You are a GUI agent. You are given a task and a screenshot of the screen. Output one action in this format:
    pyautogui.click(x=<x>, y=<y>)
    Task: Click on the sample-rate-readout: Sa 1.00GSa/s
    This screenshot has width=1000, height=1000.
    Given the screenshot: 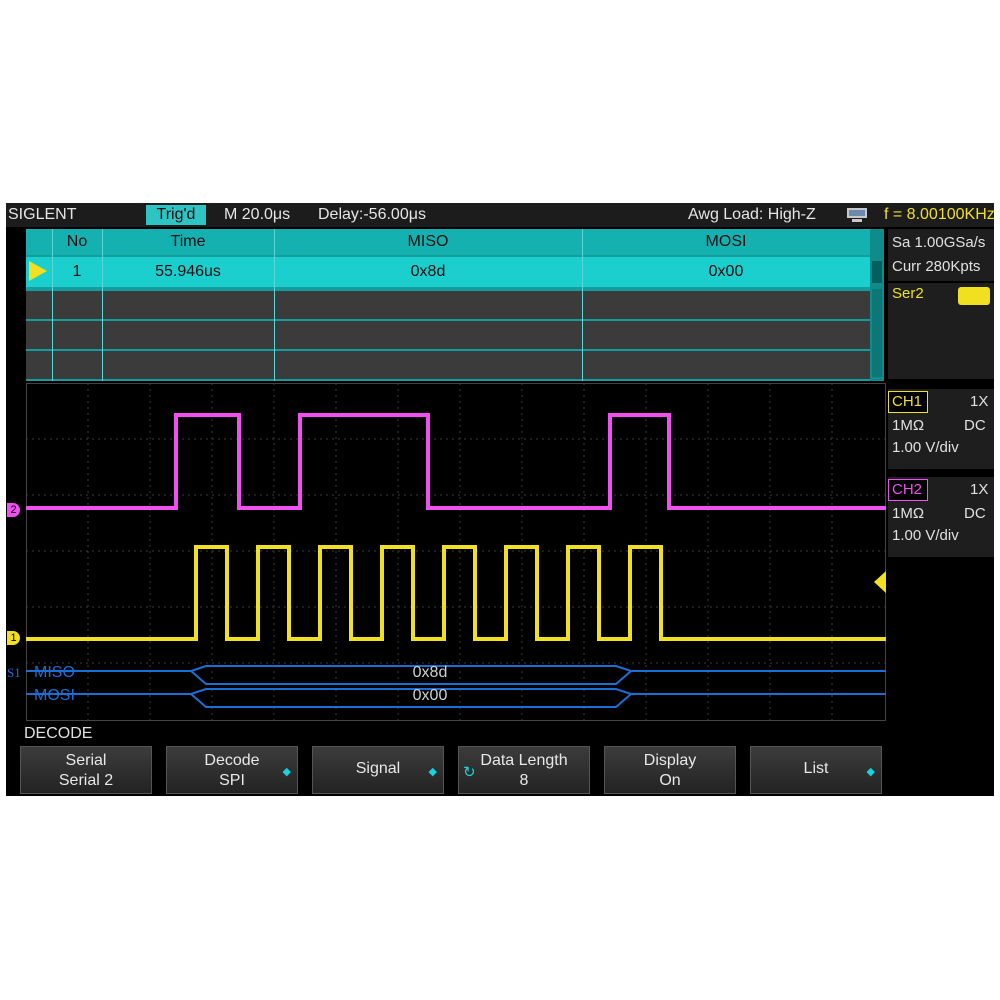 What is the action you would take?
    pyautogui.click(x=939, y=242)
    